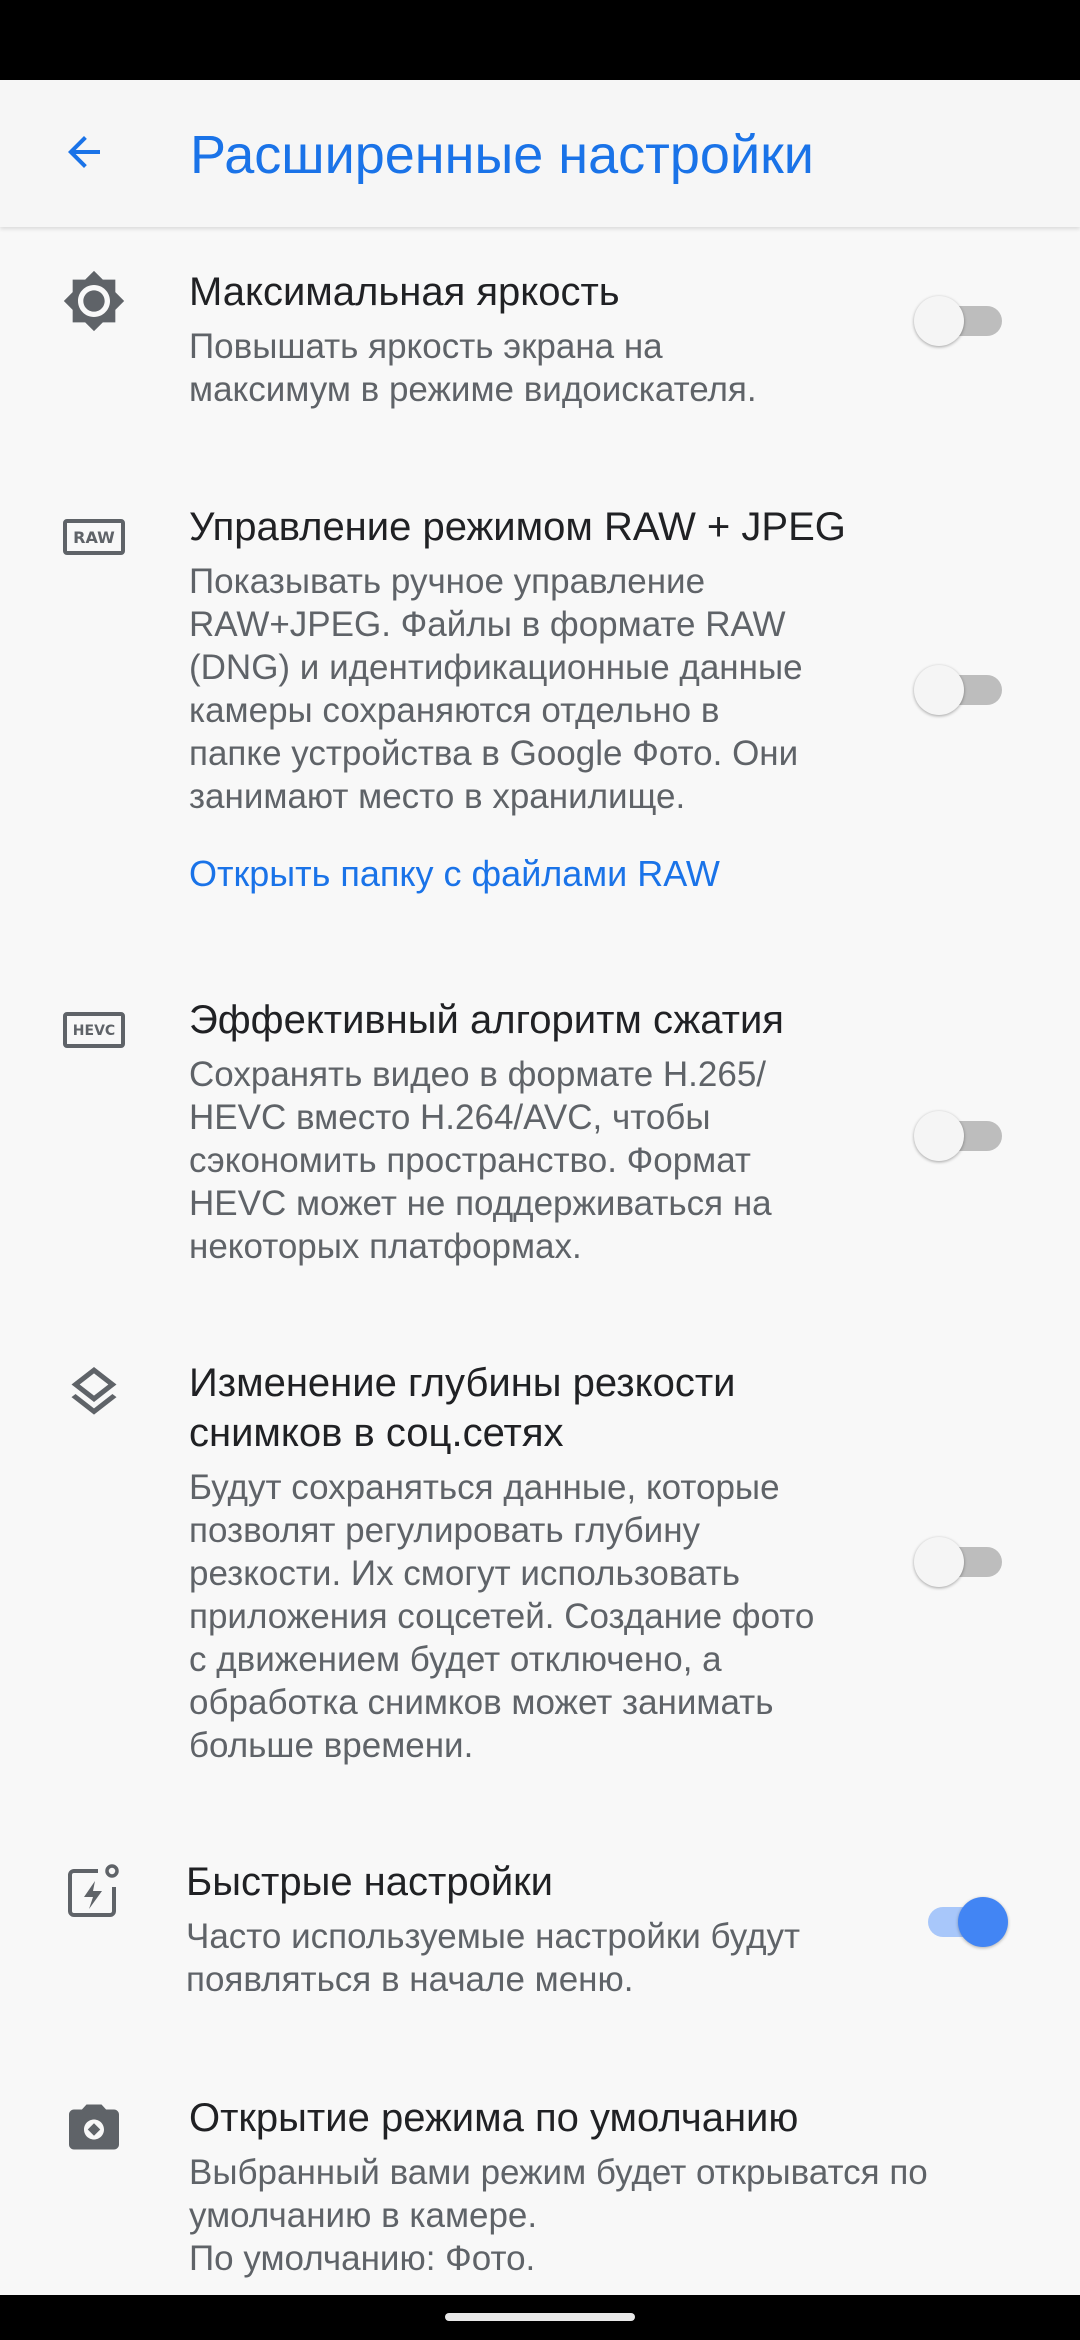 Image resolution: width=1080 pixels, height=2340 pixels. What do you see at coordinates (966, 690) in the screenshot?
I see `raw-jpeg-switch` at bounding box center [966, 690].